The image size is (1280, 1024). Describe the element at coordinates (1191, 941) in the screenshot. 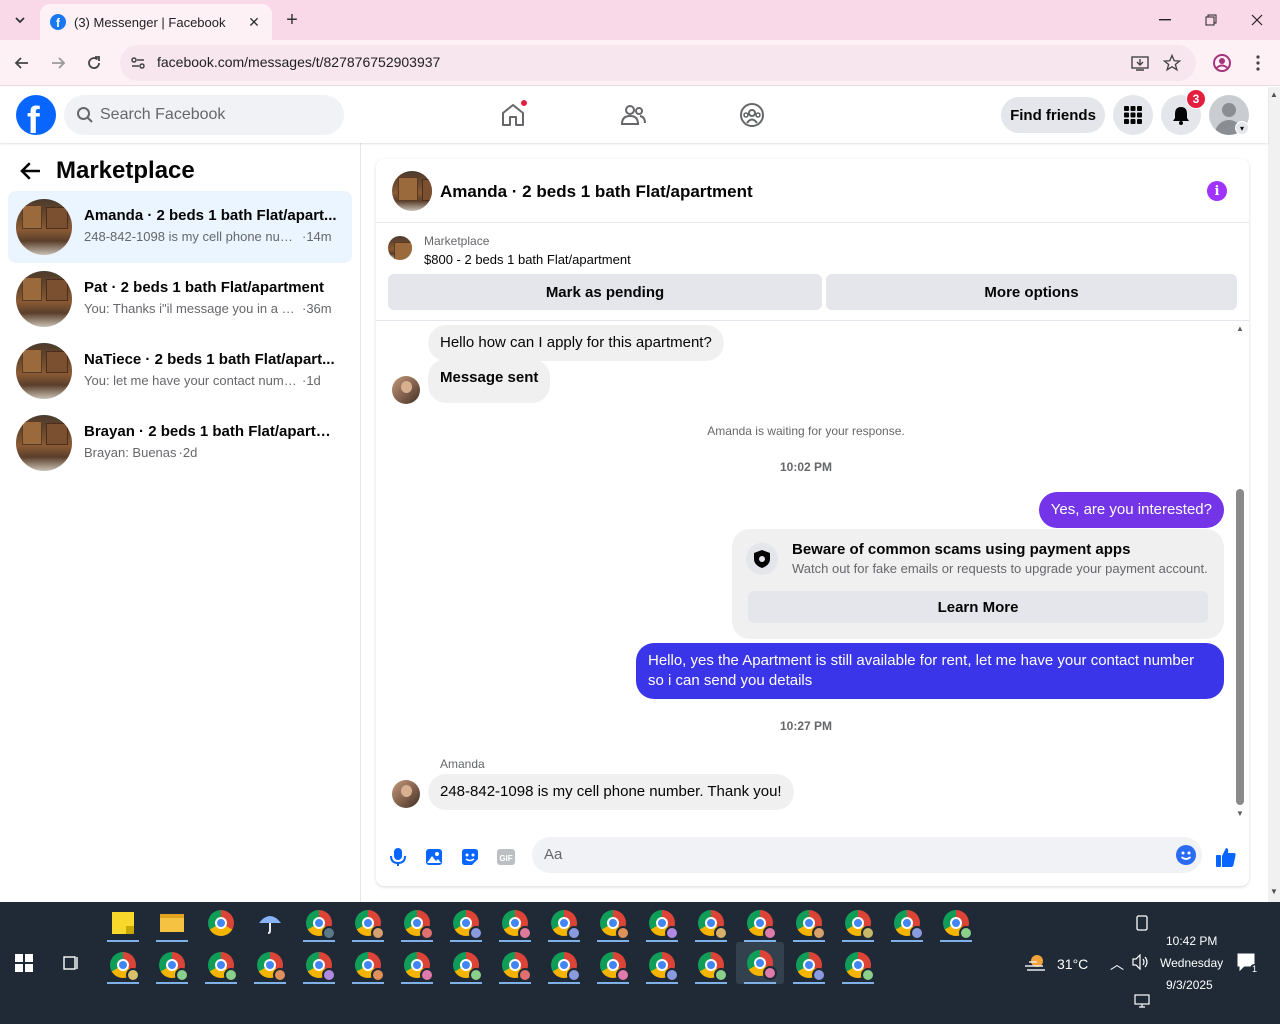

I see `clock-time: 10:42 PM` at that location.